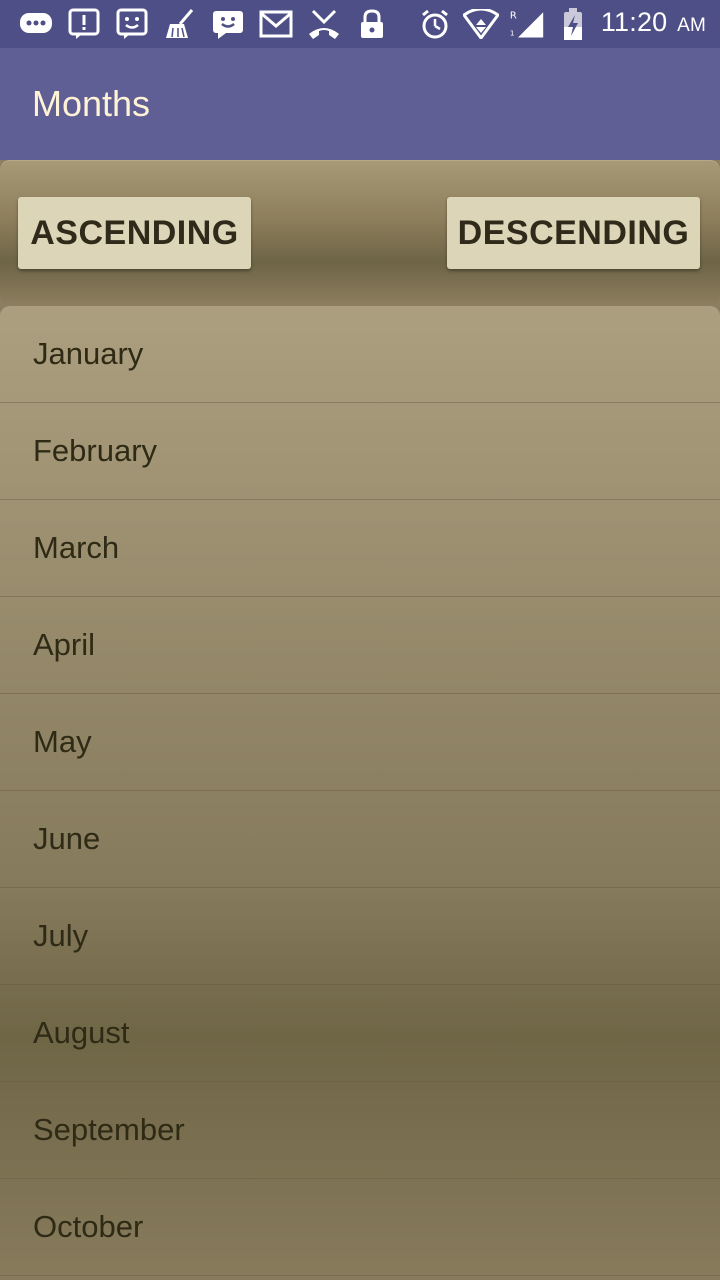 This screenshot has height=1280, width=720. Describe the element at coordinates (276, 24) in the screenshot. I see `gmail-icon` at that location.